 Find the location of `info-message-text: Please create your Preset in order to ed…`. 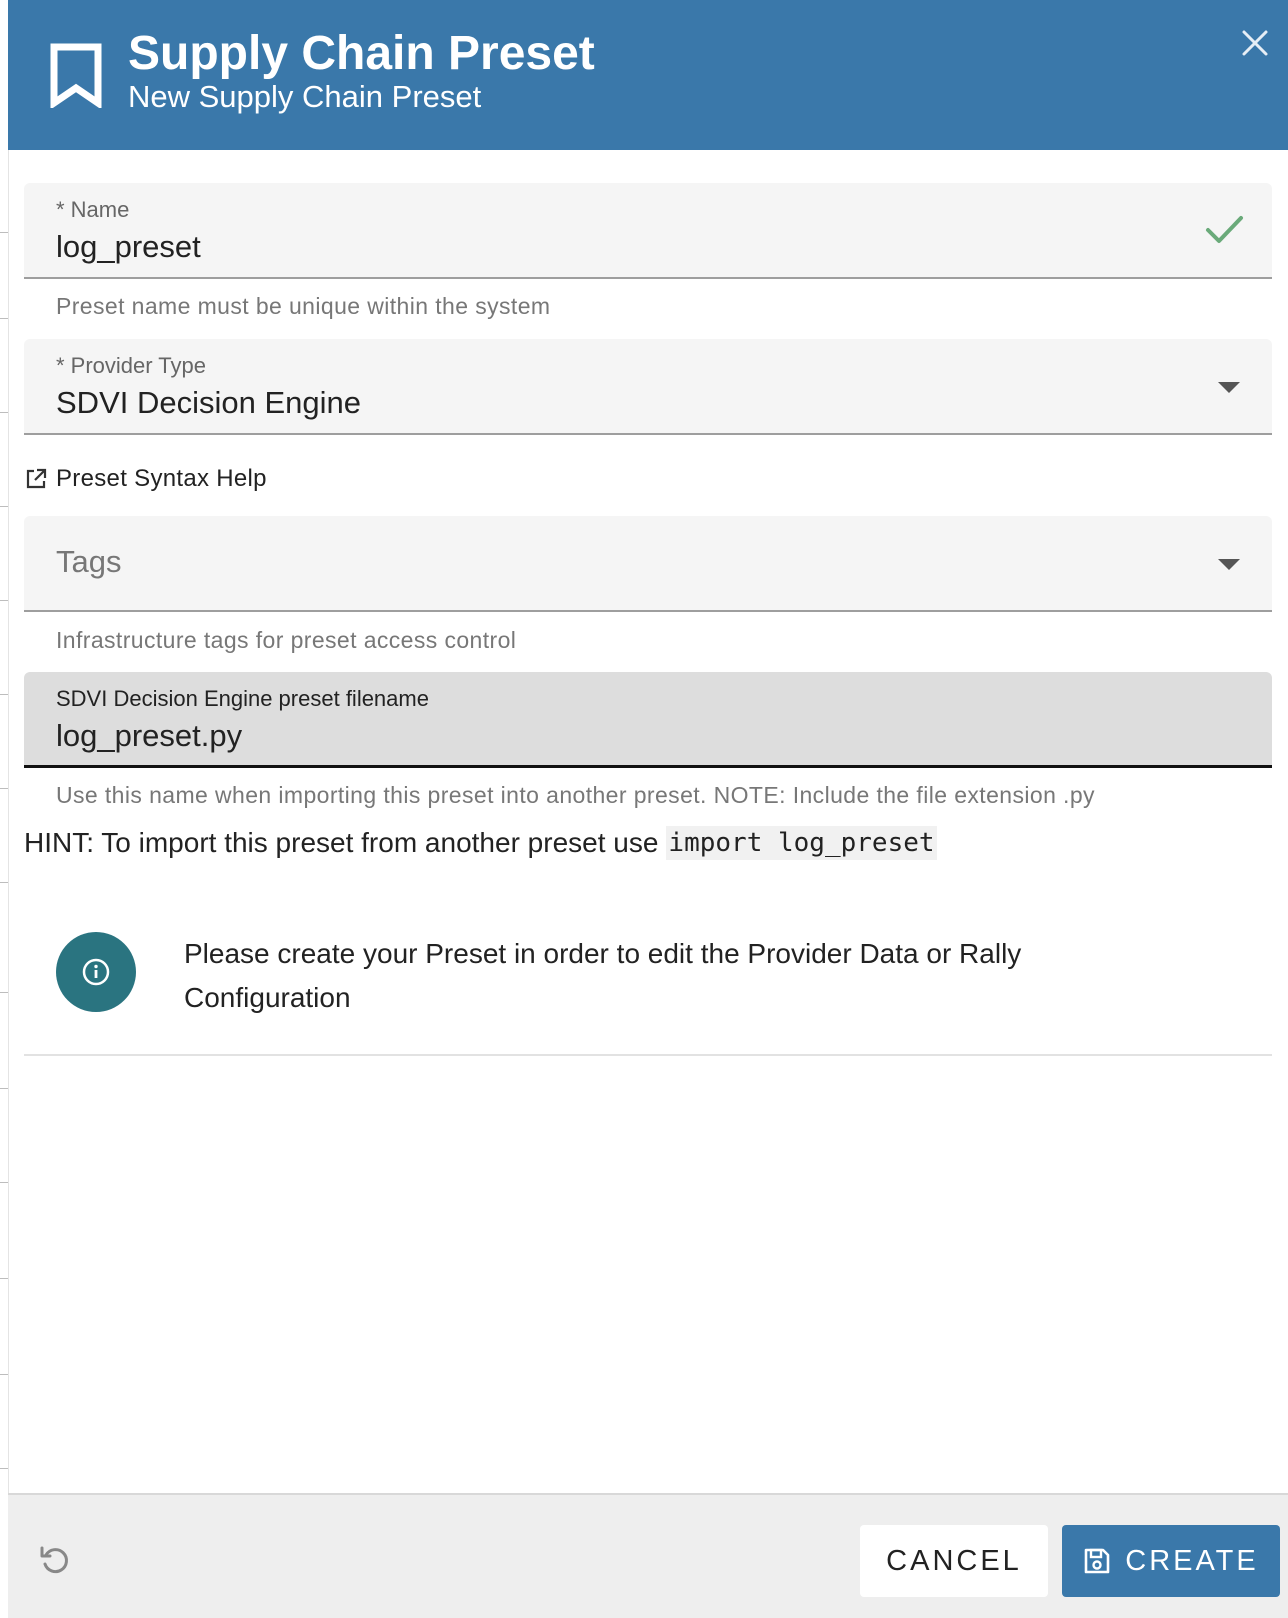

info-message-text: Please create your Preset in order to ed… is located at coordinates (603, 975).